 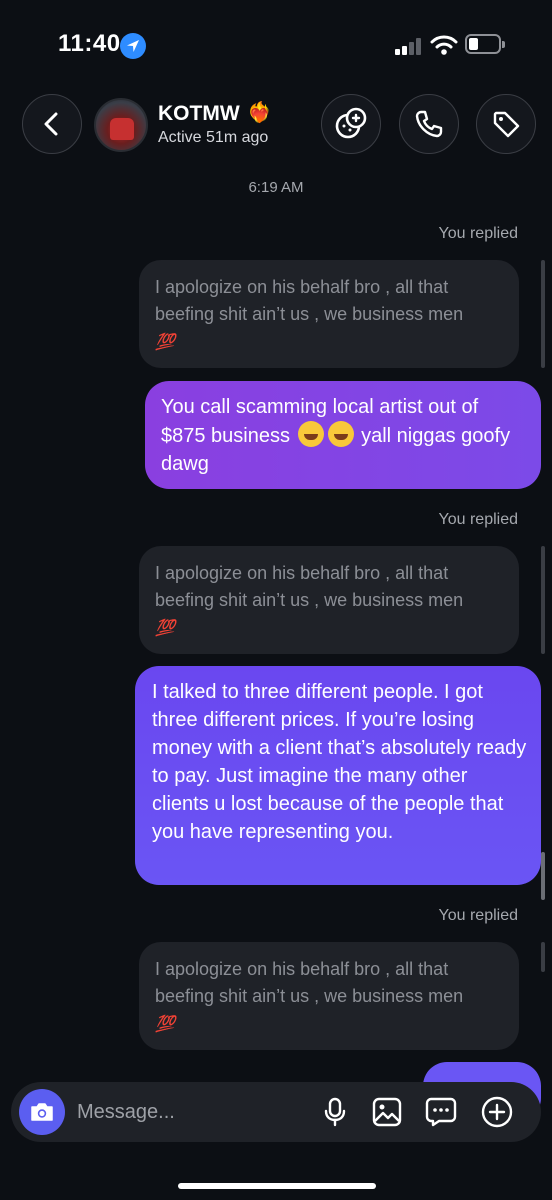 I want to click on chat-effects-button, so click(x=351, y=124).